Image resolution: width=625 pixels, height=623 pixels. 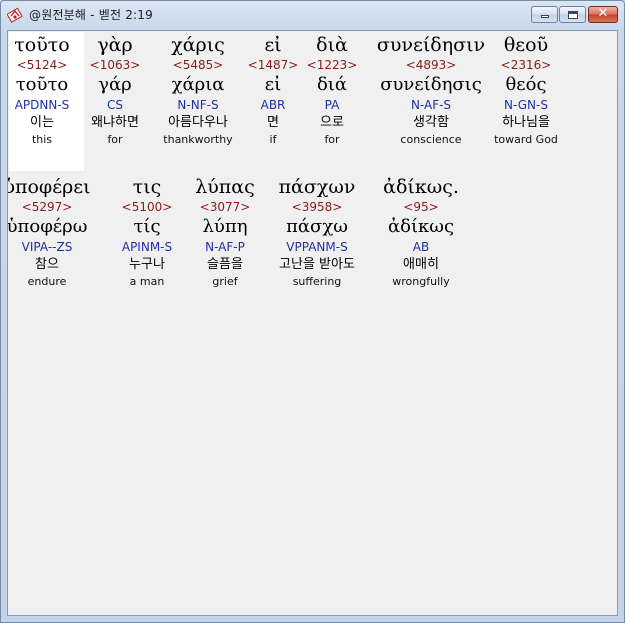 I want to click on close-button: ✕, so click(x=603, y=14).